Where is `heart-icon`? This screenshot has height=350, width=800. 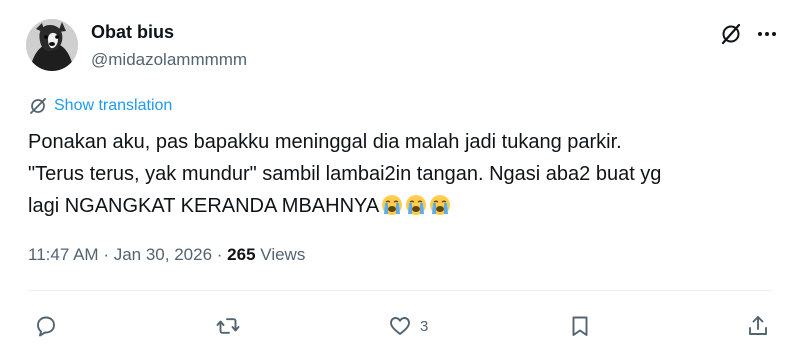
heart-icon is located at coordinates (400, 326).